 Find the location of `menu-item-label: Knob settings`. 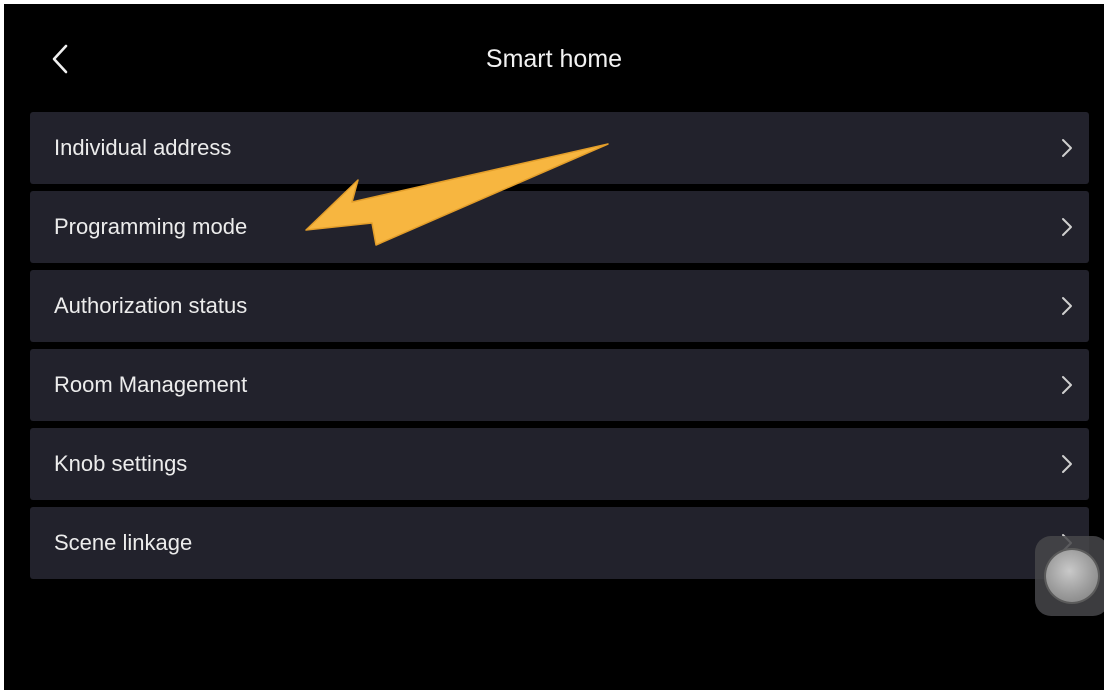

menu-item-label: Knob settings is located at coordinates (121, 463).